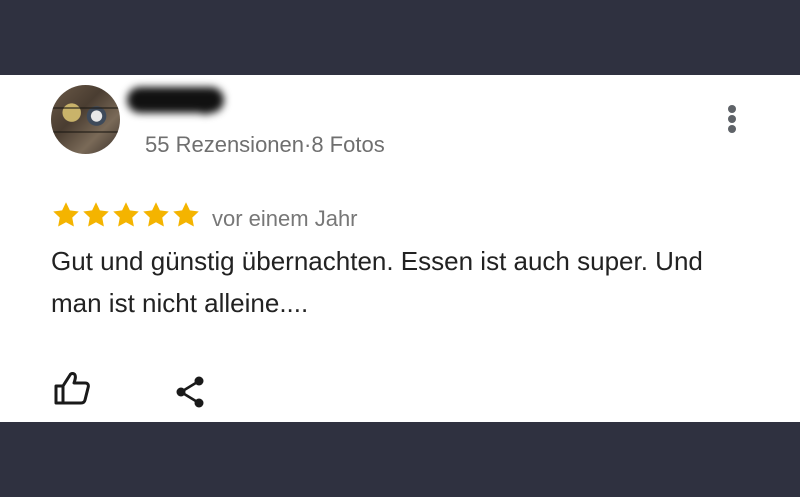 The height and width of the screenshot is (497, 800). I want to click on star-rating, so click(126, 215).